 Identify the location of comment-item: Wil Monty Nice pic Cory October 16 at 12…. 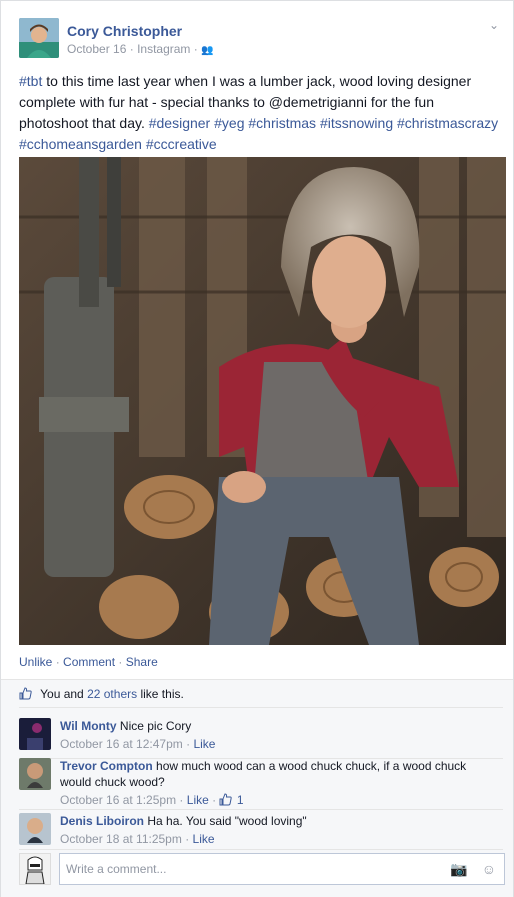
(258, 736).